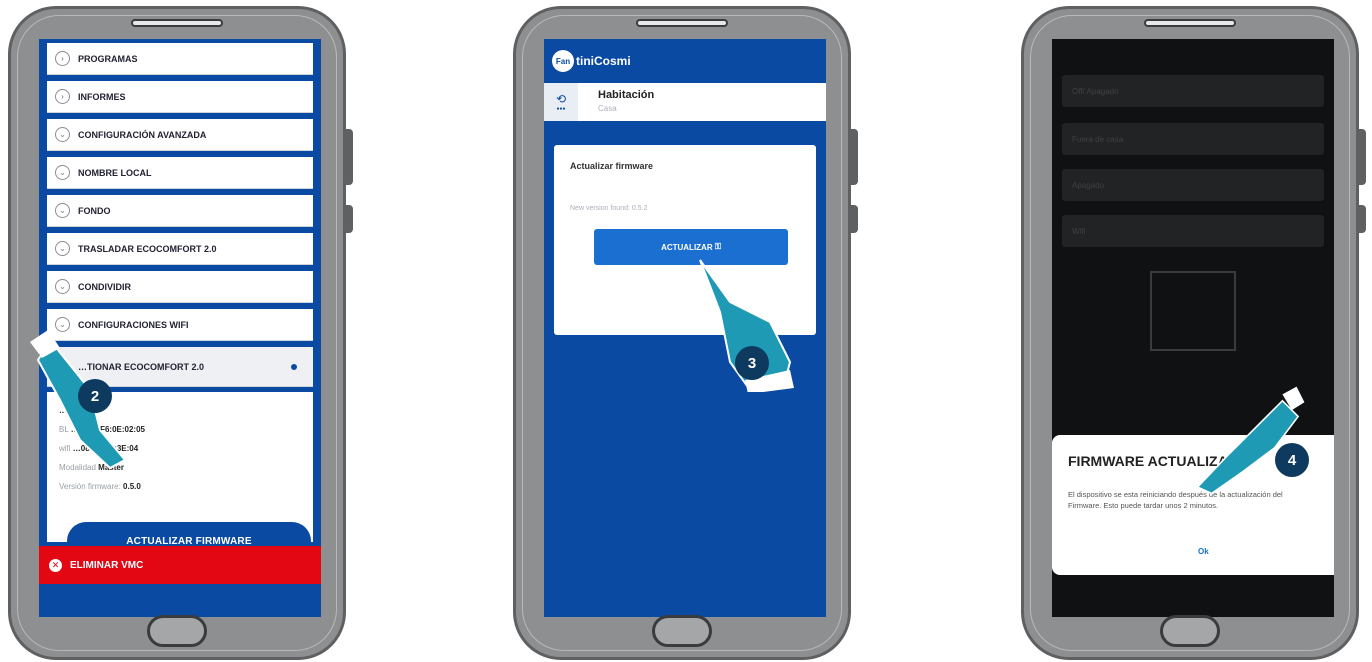  What do you see at coordinates (1193, 231) in the screenshot?
I see `dimmed-row: Wifi` at bounding box center [1193, 231].